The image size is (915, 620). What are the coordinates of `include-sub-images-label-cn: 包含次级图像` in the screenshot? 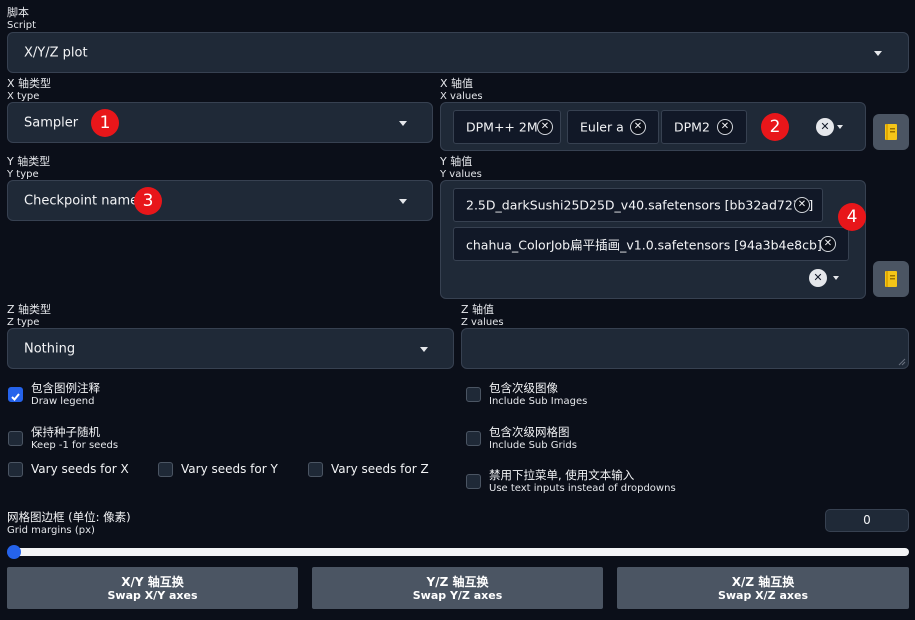 It's located at (523, 388).